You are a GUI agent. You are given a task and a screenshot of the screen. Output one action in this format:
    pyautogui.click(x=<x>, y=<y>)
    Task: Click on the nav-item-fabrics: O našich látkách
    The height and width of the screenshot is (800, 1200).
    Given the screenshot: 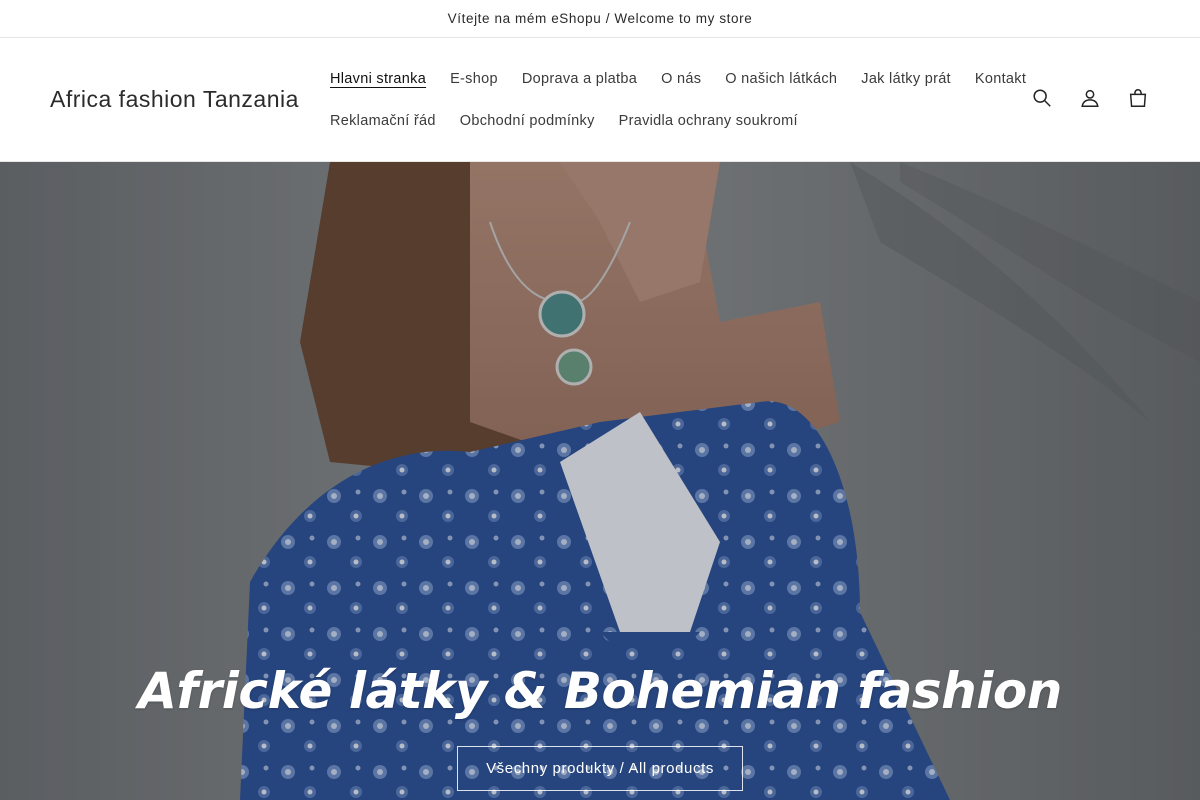 What is the action you would take?
    pyautogui.click(x=781, y=79)
    